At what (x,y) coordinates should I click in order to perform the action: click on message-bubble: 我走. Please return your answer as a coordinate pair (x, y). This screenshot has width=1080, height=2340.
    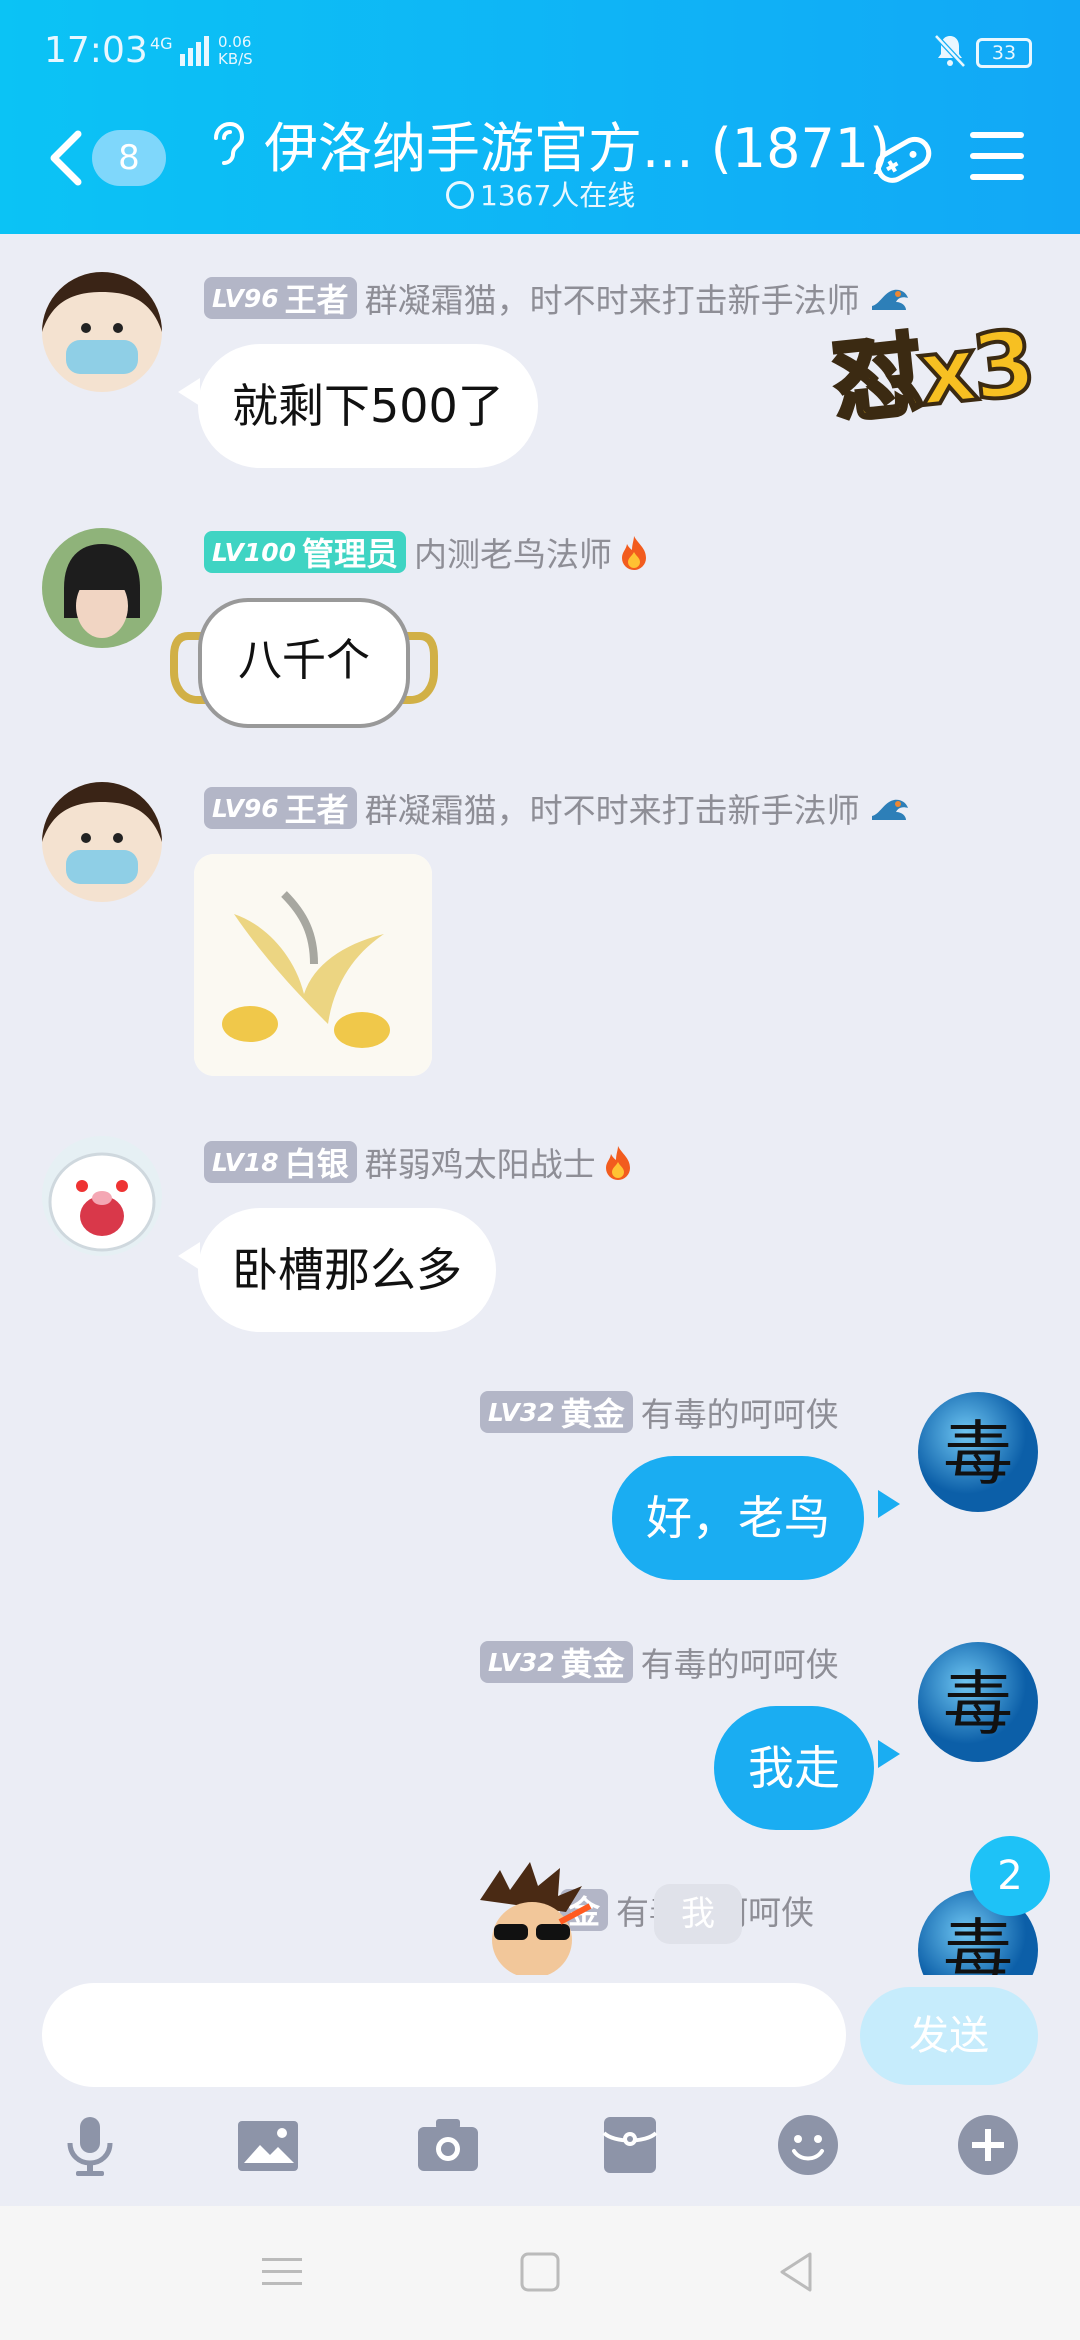
    Looking at the image, I should click on (794, 1768).